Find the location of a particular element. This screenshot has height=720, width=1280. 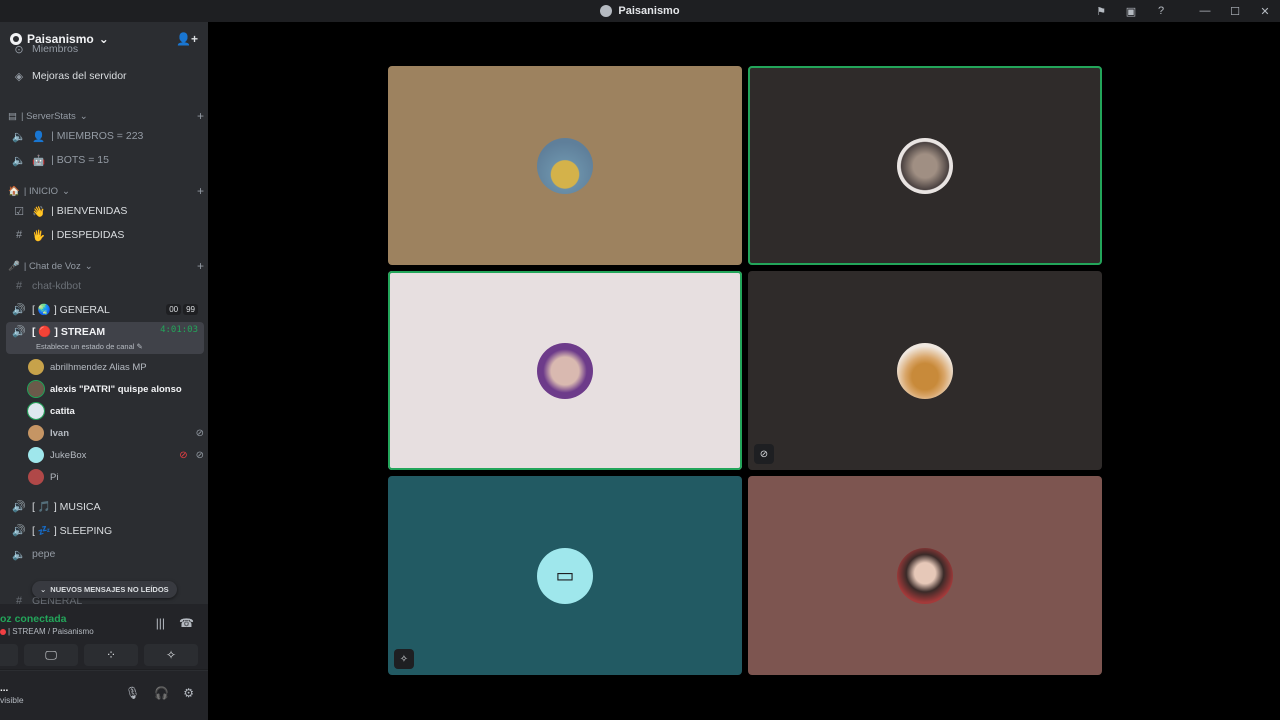

server-muted-icon: ✧ is located at coordinates (404, 659).